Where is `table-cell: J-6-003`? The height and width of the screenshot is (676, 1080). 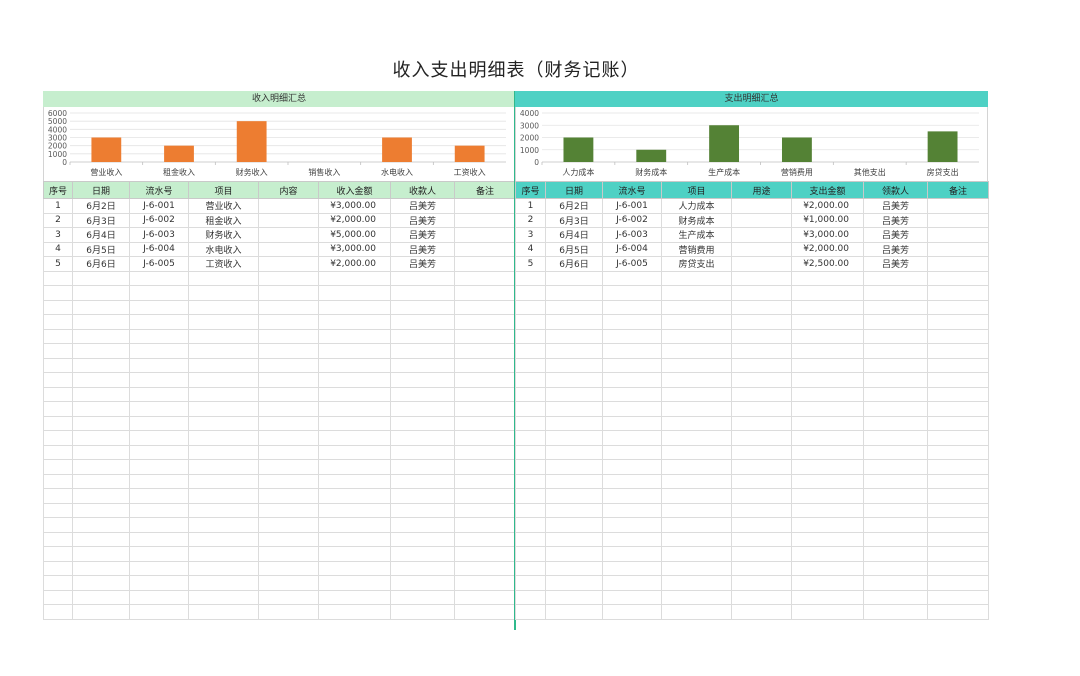 table-cell: J-6-003 is located at coordinates (159, 235).